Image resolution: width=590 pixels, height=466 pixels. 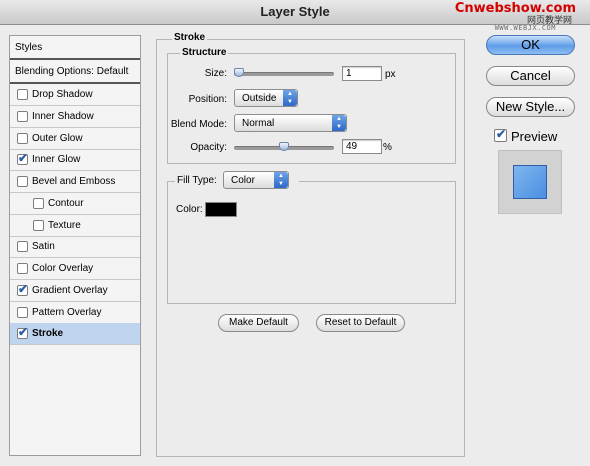 What do you see at coordinates (43, 247) in the screenshot?
I see `style-item-label: Satin` at bounding box center [43, 247].